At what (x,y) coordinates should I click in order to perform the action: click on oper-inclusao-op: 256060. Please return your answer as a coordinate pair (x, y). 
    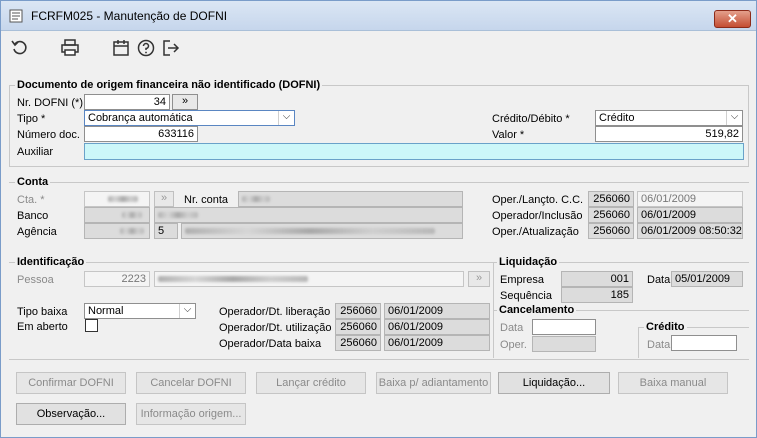
    Looking at the image, I should click on (611, 215).